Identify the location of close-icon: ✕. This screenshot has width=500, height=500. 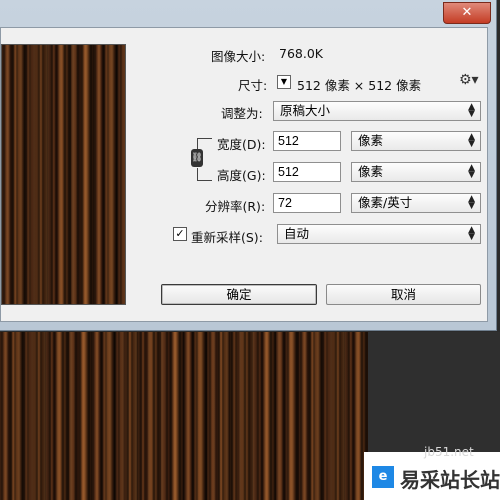
(467, 12).